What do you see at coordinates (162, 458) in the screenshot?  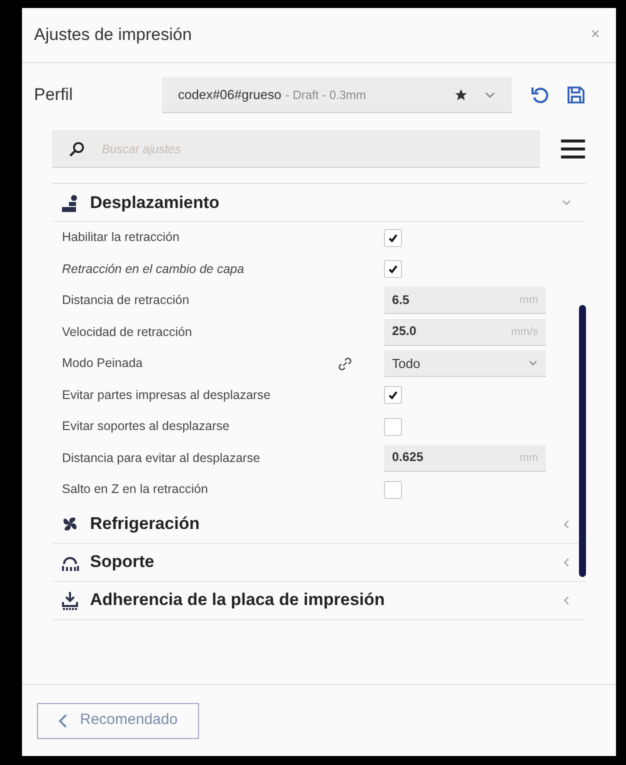 I see `setting-label: Distancia para evitar al desplazarse` at bounding box center [162, 458].